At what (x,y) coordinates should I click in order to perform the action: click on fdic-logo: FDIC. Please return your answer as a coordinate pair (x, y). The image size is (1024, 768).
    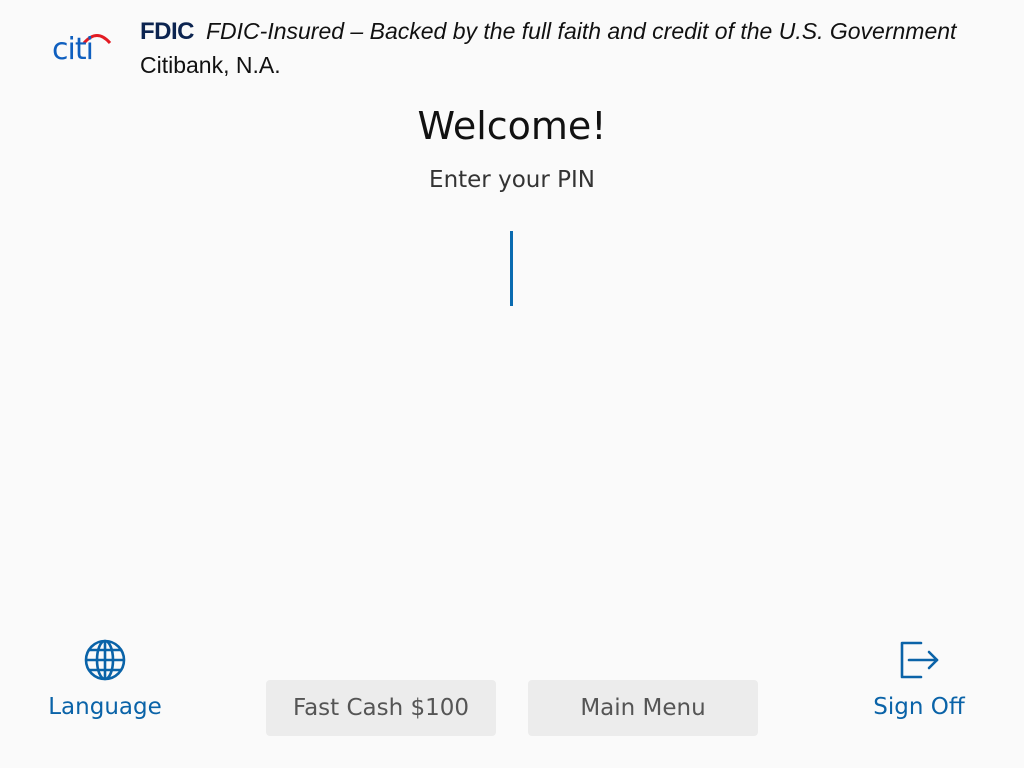
    Looking at the image, I should click on (167, 31).